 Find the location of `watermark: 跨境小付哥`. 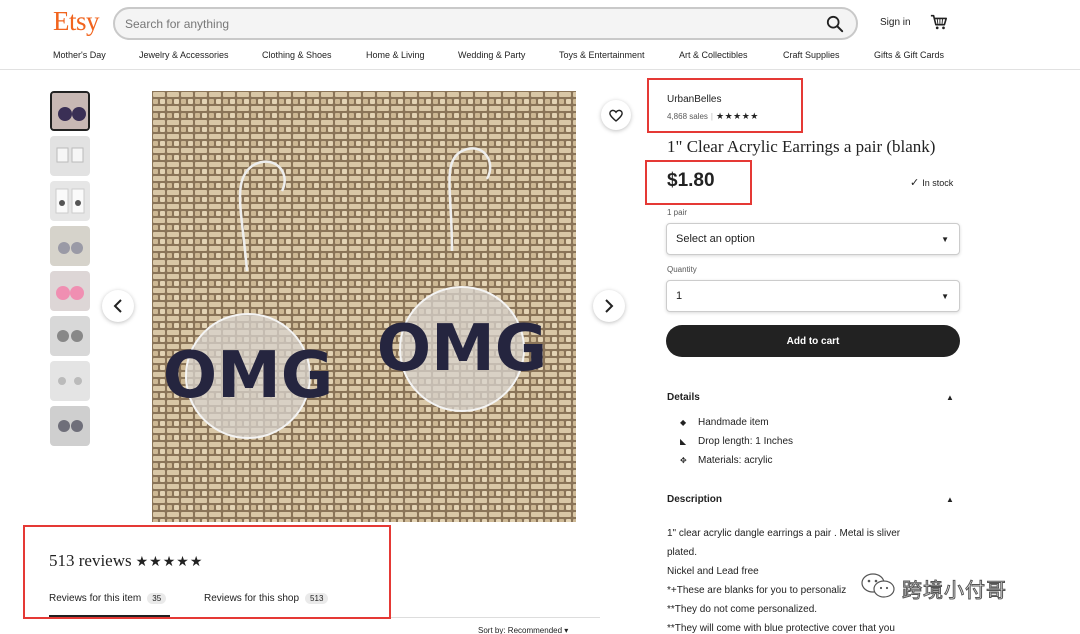

watermark: 跨境小付哥 is located at coordinates (960, 587).